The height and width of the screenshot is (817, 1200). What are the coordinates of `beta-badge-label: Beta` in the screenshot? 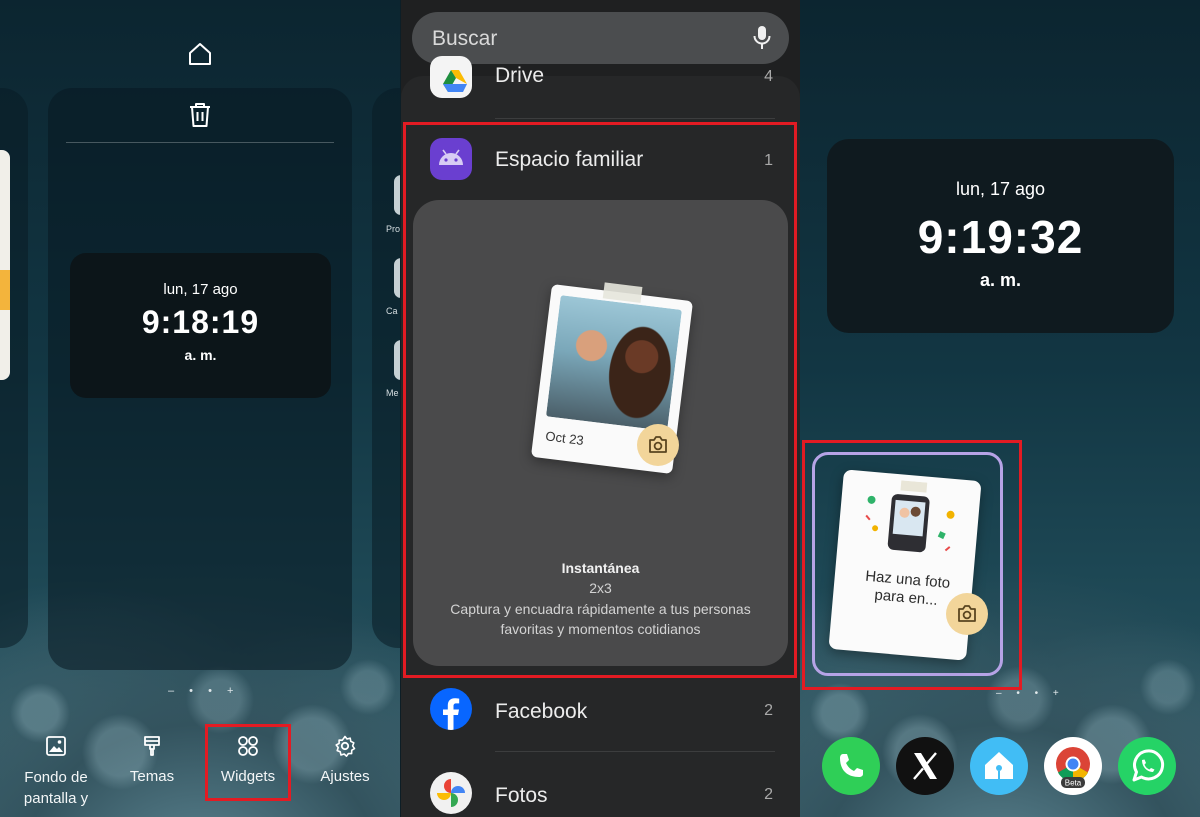 It's located at (1073, 783).